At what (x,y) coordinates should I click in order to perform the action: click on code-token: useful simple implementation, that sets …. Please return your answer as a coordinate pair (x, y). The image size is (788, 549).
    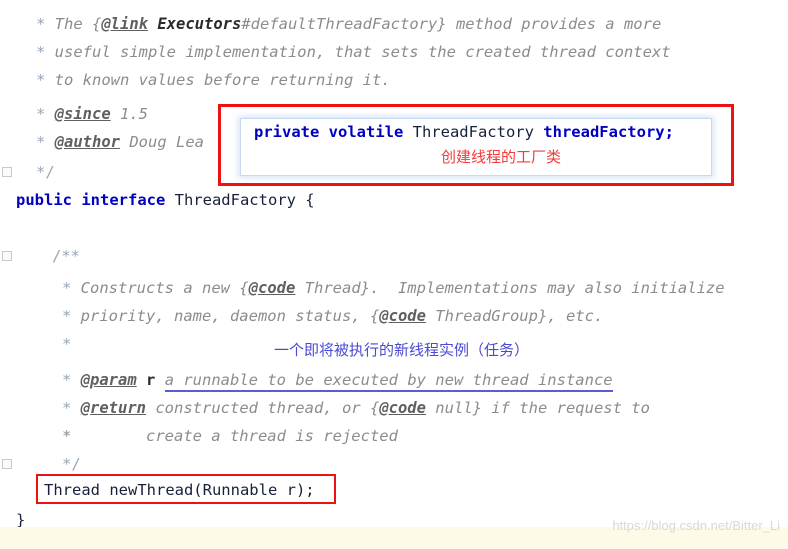
    Looking at the image, I should click on (362, 52).